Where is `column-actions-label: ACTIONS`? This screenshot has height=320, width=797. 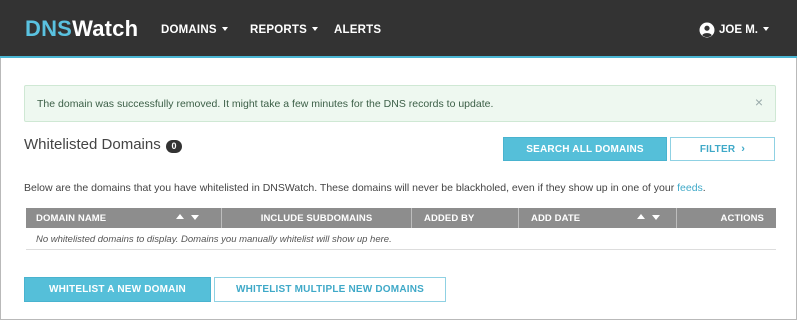 column-actions-label: ACTIONS is located at coordinates (742, 218).